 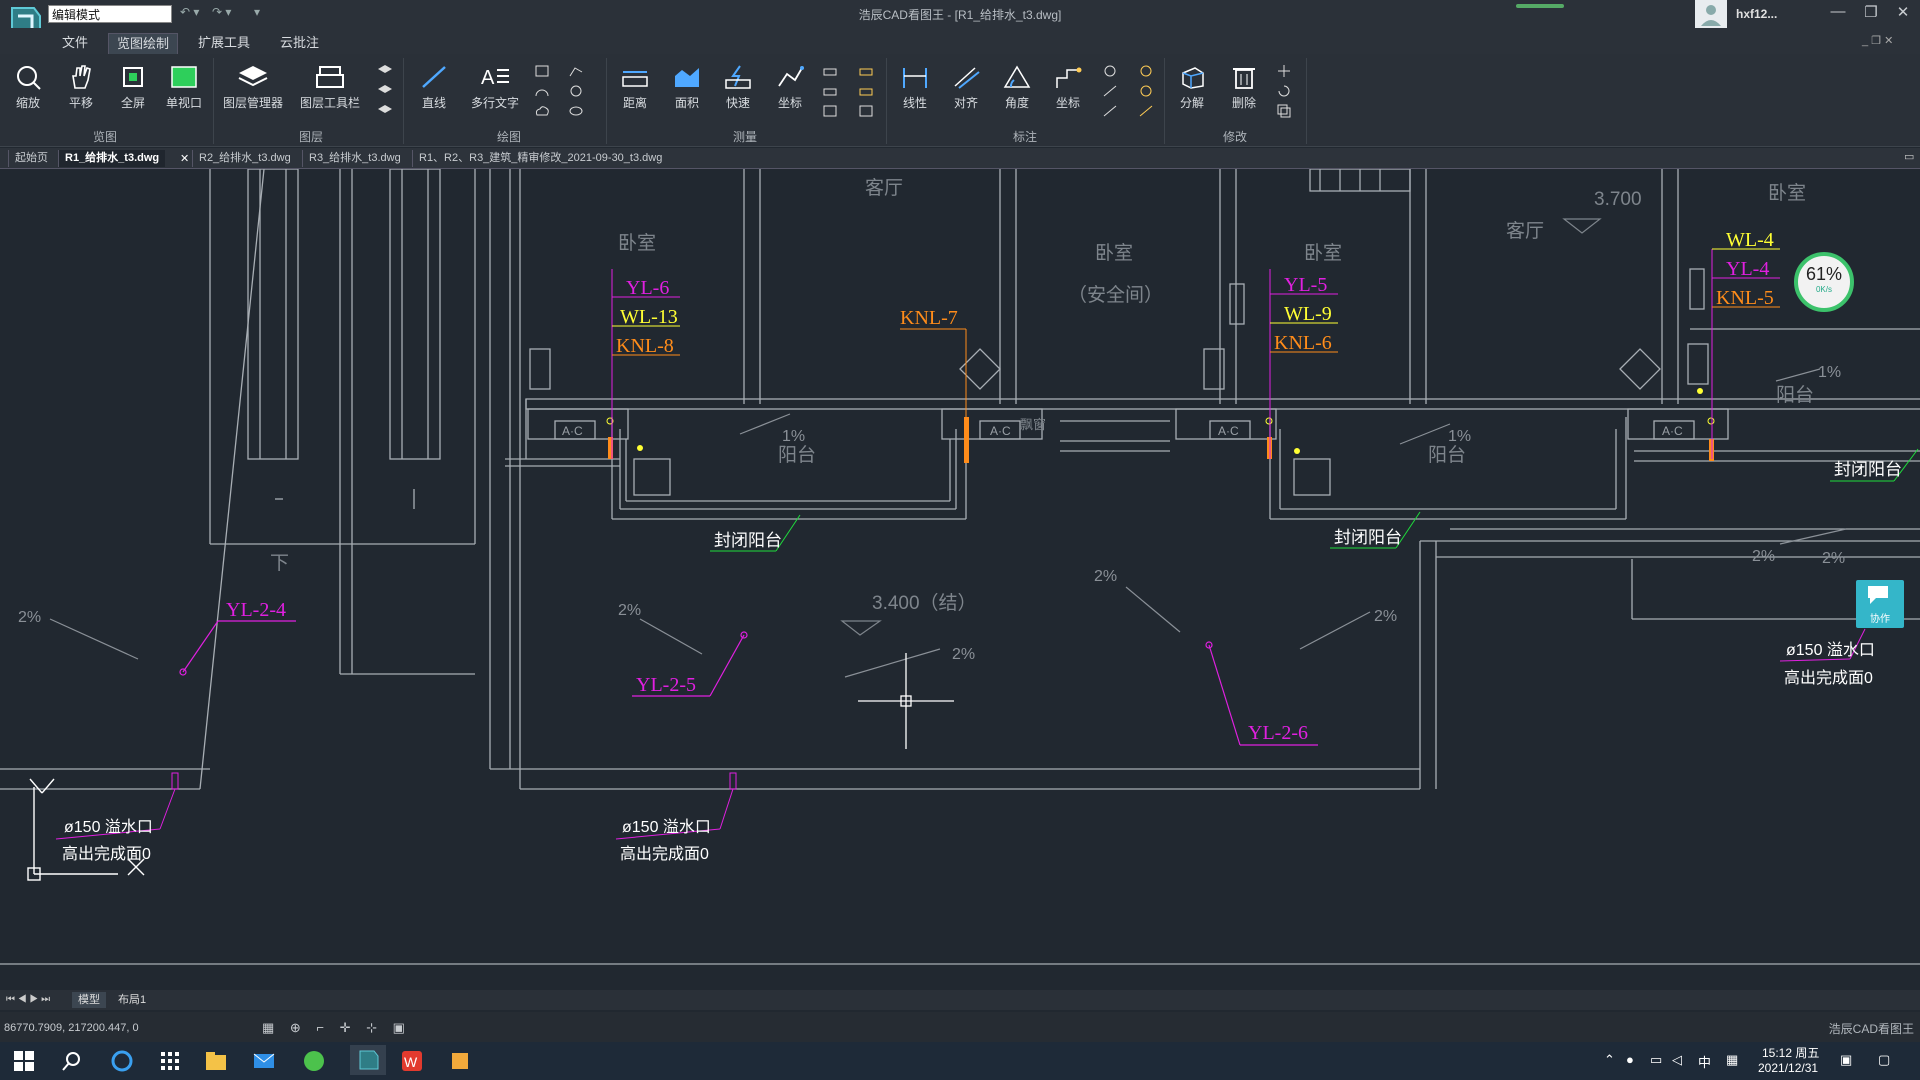 I want to click on clock-date: 2021/12/31, so click(x=1788, y=1068).